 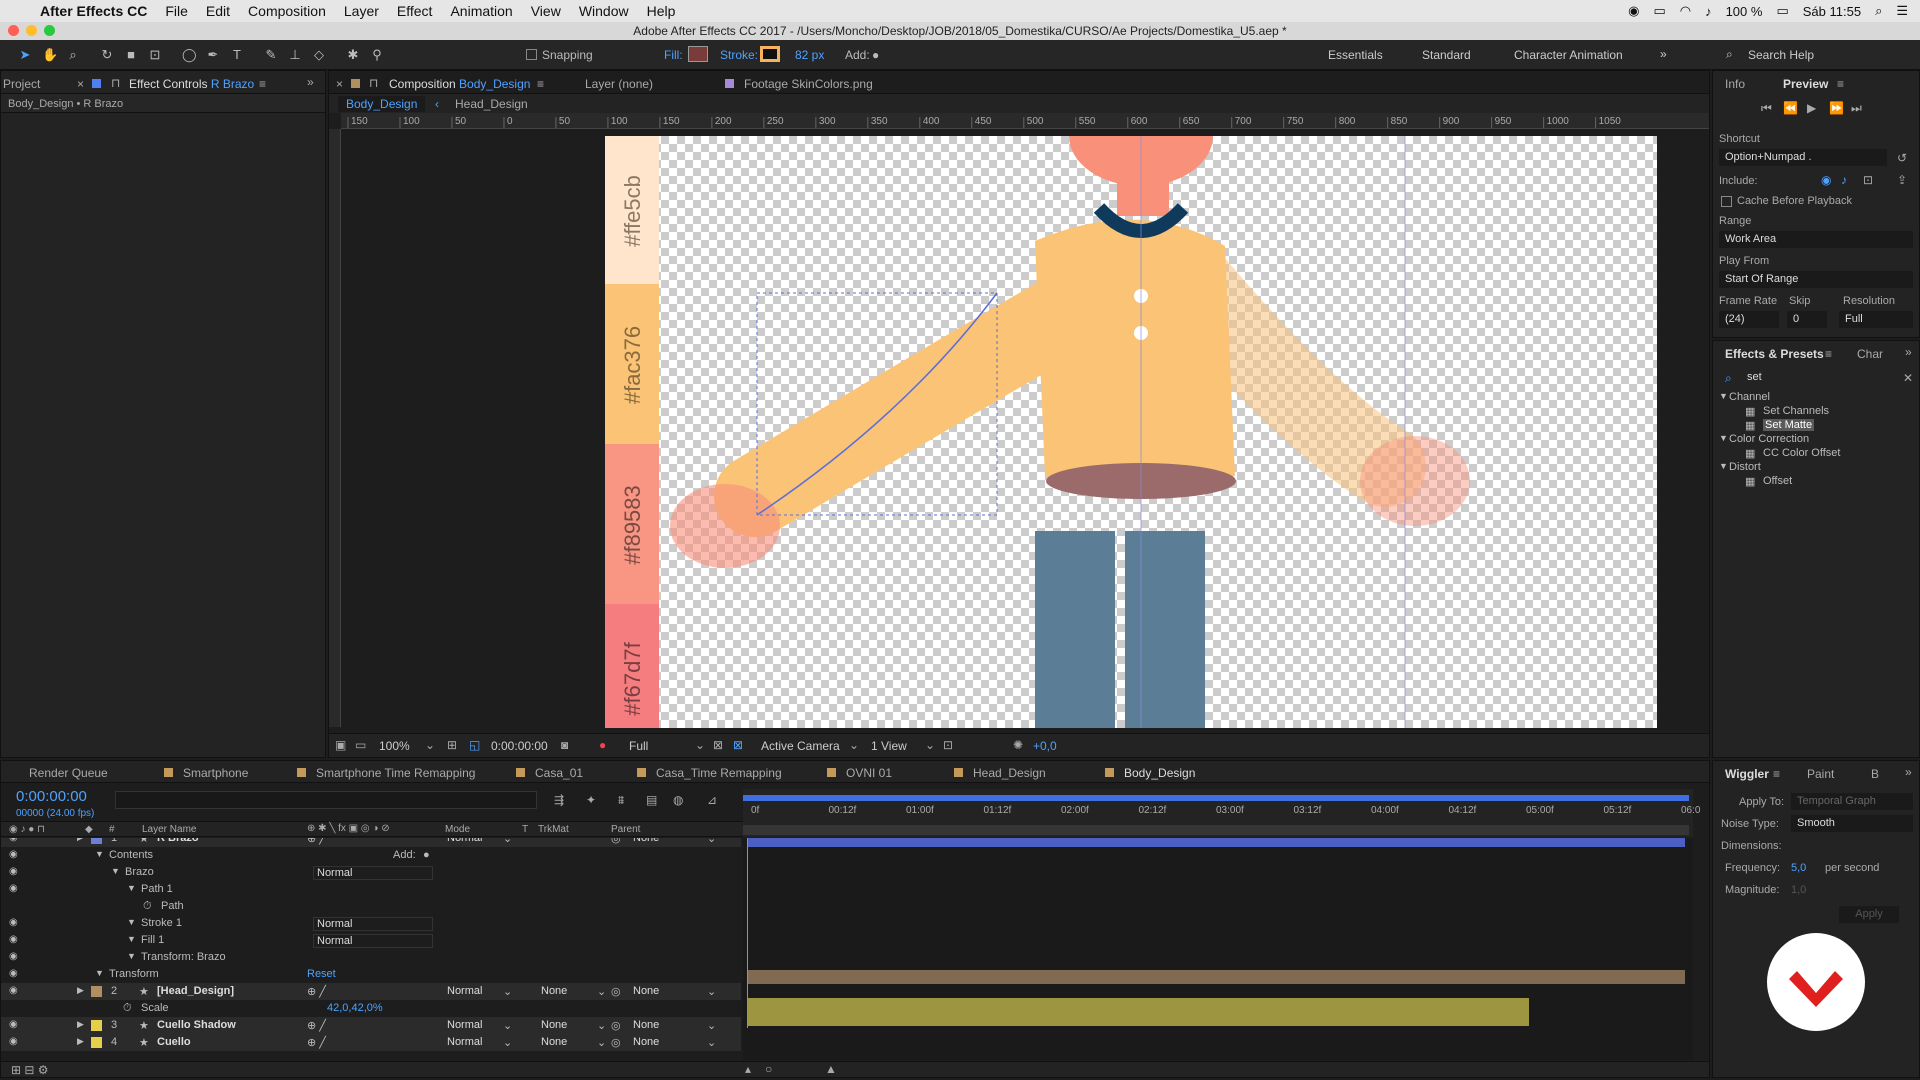 What do you see at coordinates (371, 957) in the screenshot?
I see `property-row: ◉ ▼ Transform: Brazo` at bounding box center [371, 957].